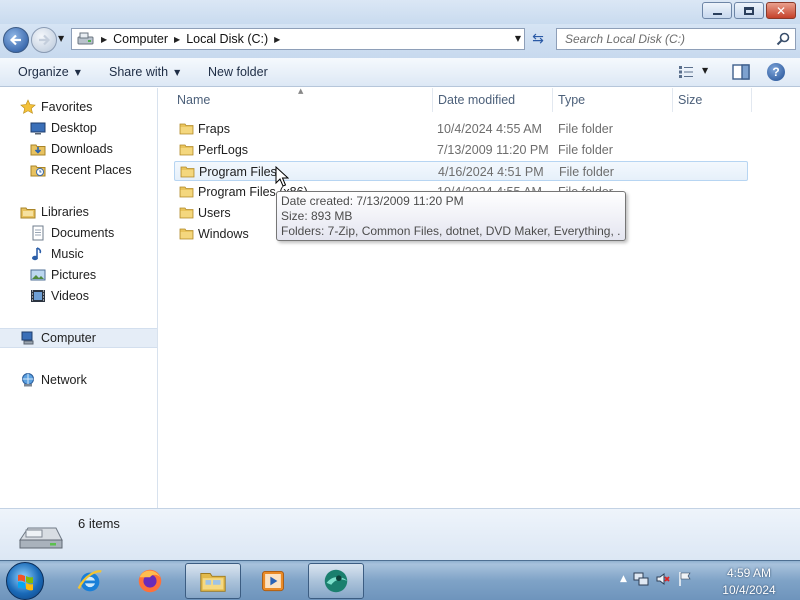  What do you see at coordinates (298, 39) in the screenshot?
I see `address-bar: ▶ Computer ▶ Local Disk (C:) ▶ ▼` at bounding box center [298, 39].